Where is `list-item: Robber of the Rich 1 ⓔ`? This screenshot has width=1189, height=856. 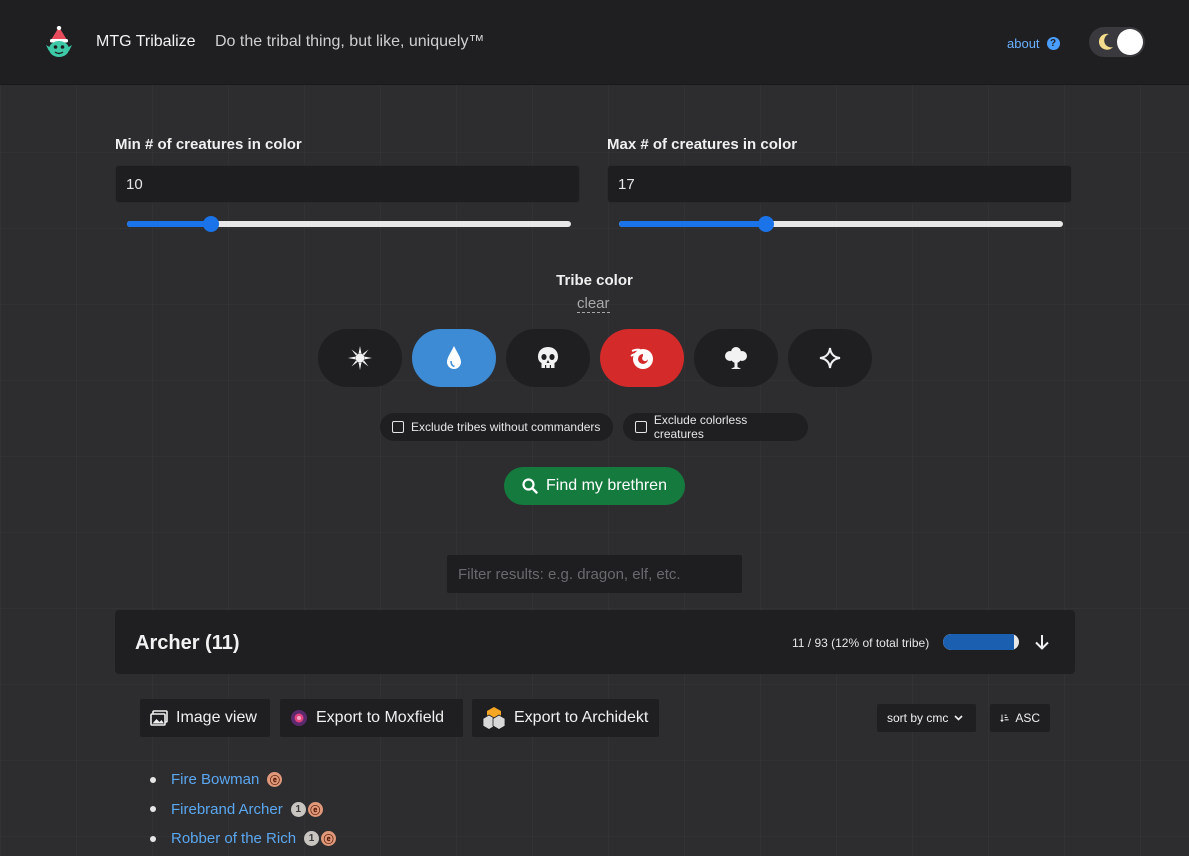 list-item: Robber of the Rich 1 ⓔ is located at coordinates (244, 839).